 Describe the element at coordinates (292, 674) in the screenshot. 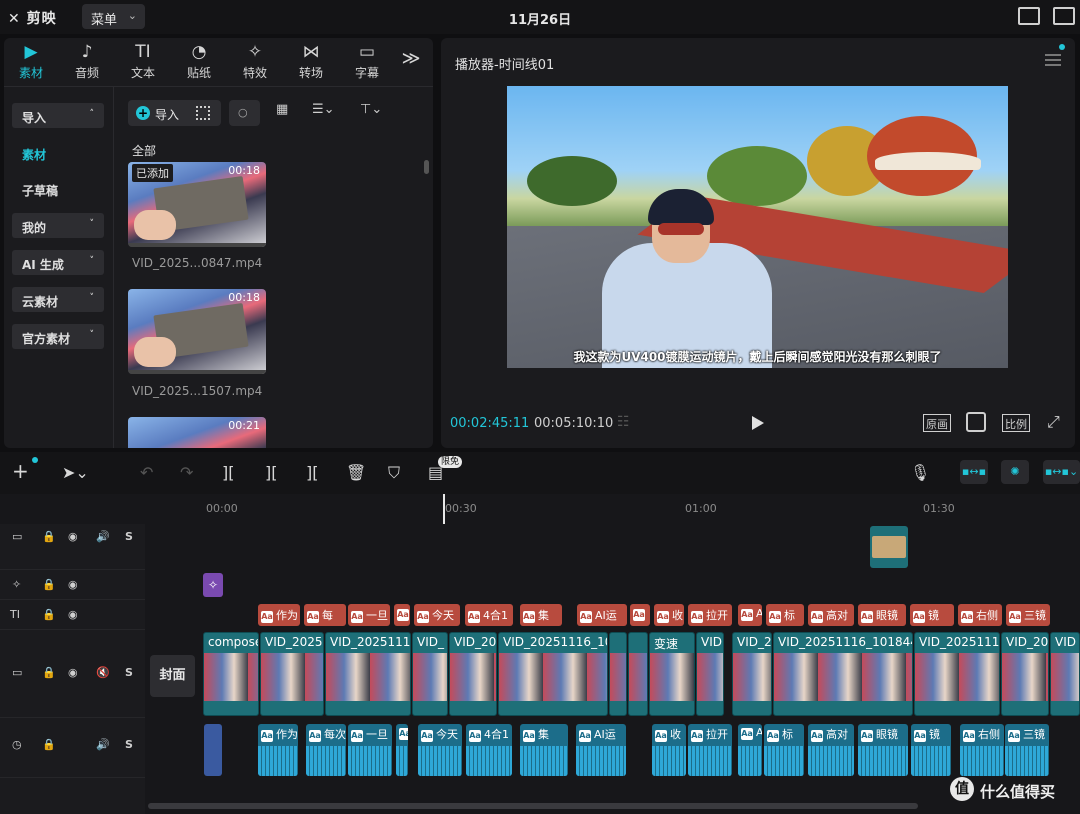

I see `video-clip: VID_2025` at that location.